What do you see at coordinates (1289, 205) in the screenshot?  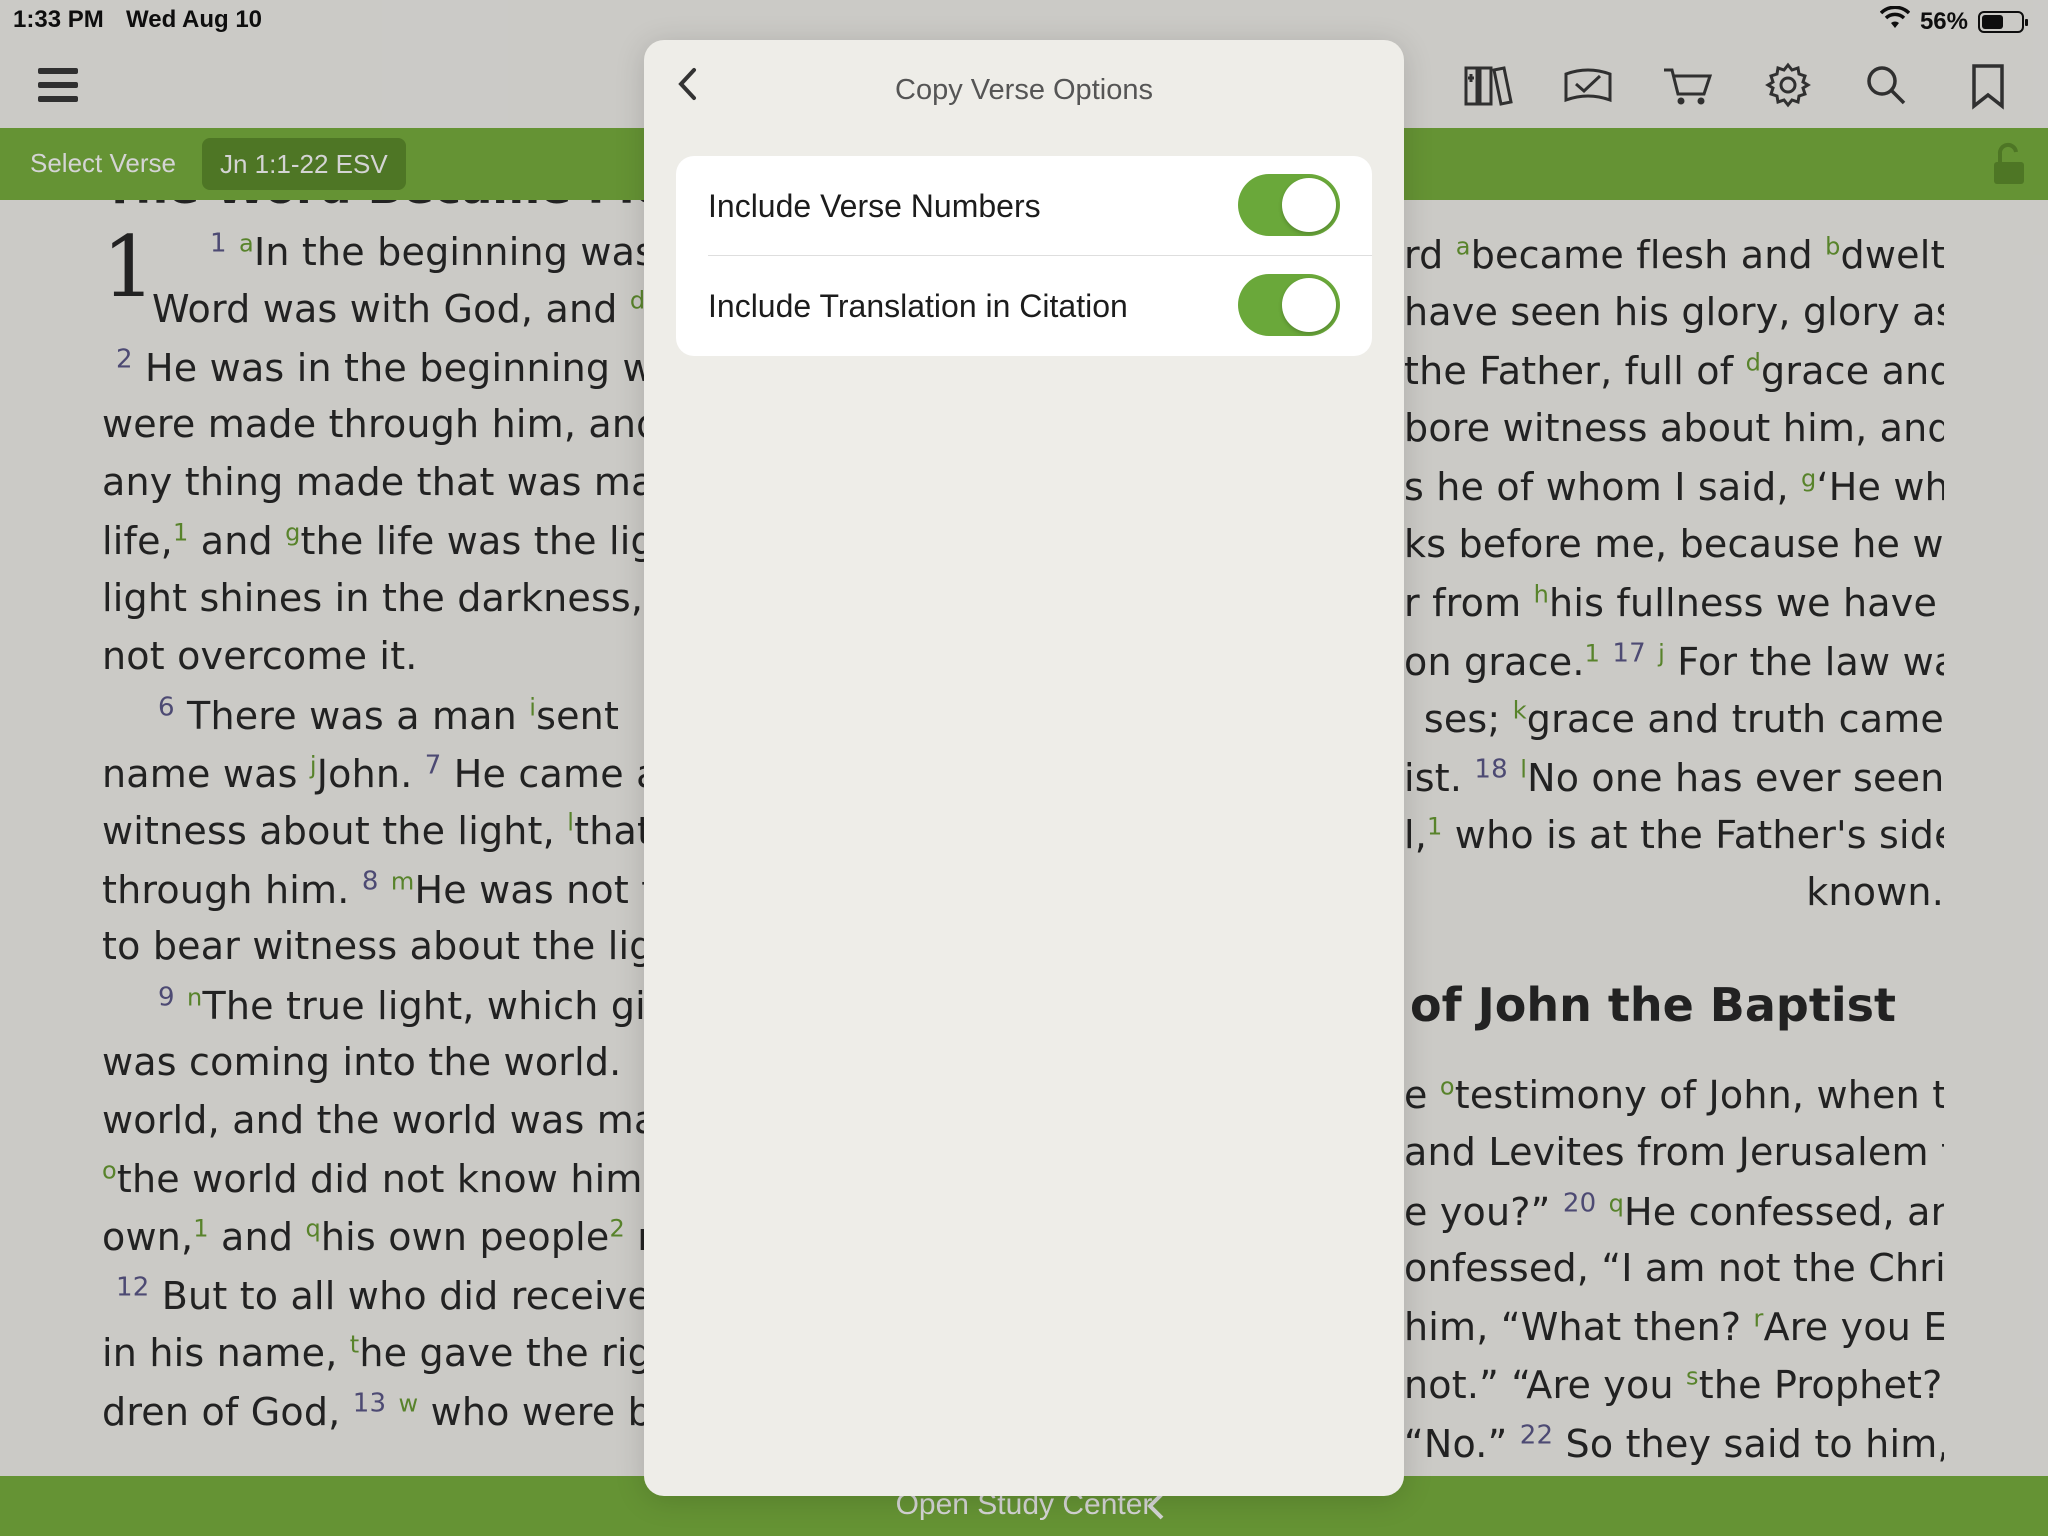 I see `toggle-verse-numbers` at bounding box center [1289, 205].